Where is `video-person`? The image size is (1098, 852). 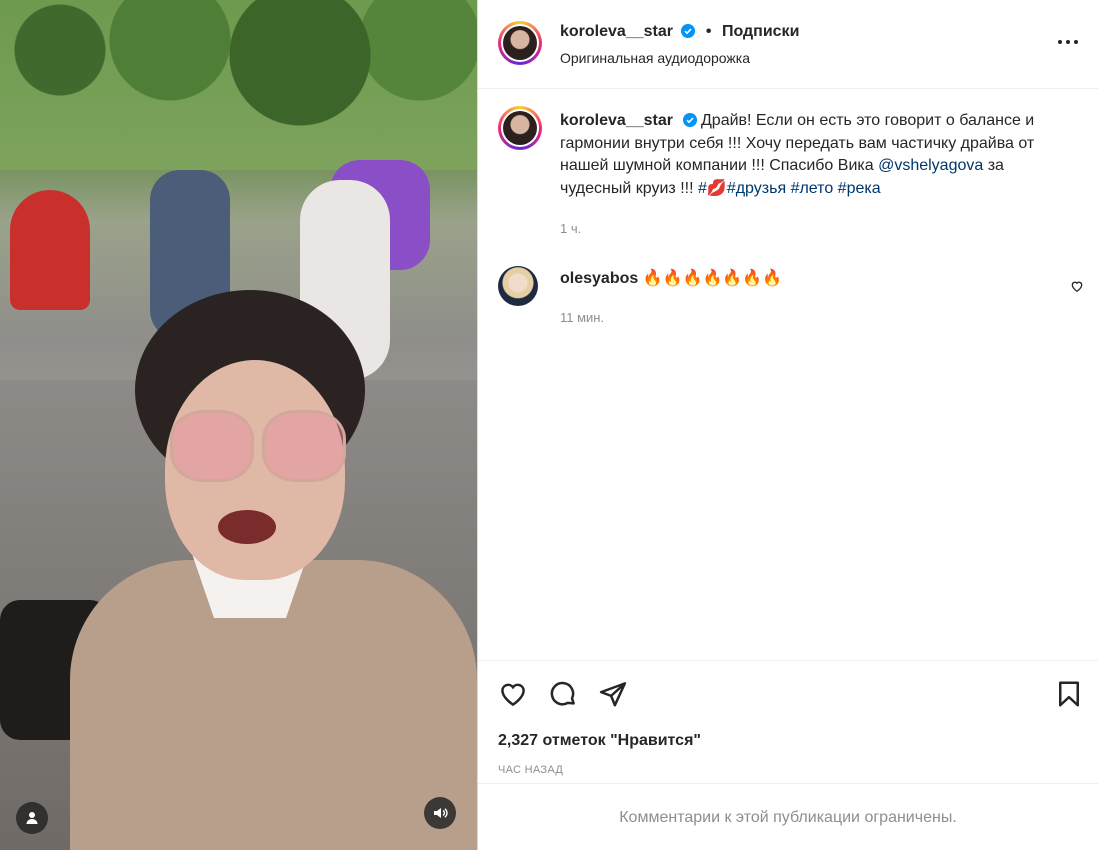 video-person is located at coordinates (50, 250).